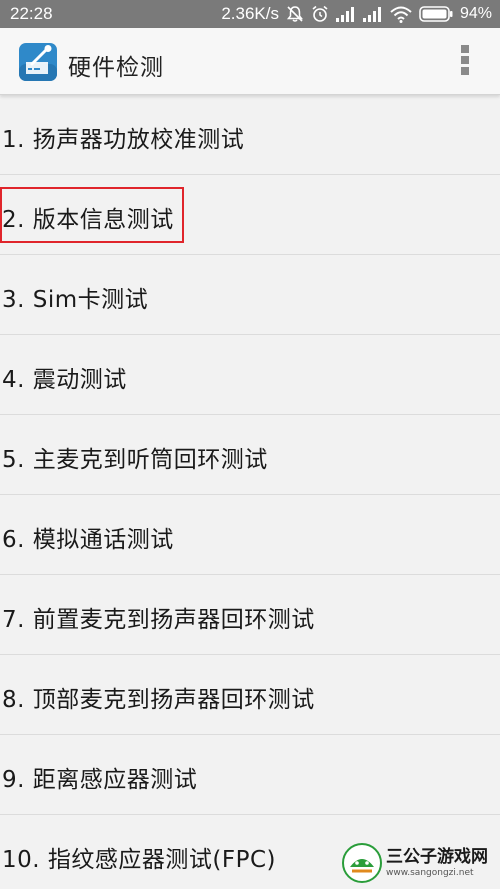 The image size is (500, 889). What do you see at coordinates (123, 140) in the screenshot?
I see `list-item-label: 1. 扬声器功放校准测试` at bounding box center [123, 140].